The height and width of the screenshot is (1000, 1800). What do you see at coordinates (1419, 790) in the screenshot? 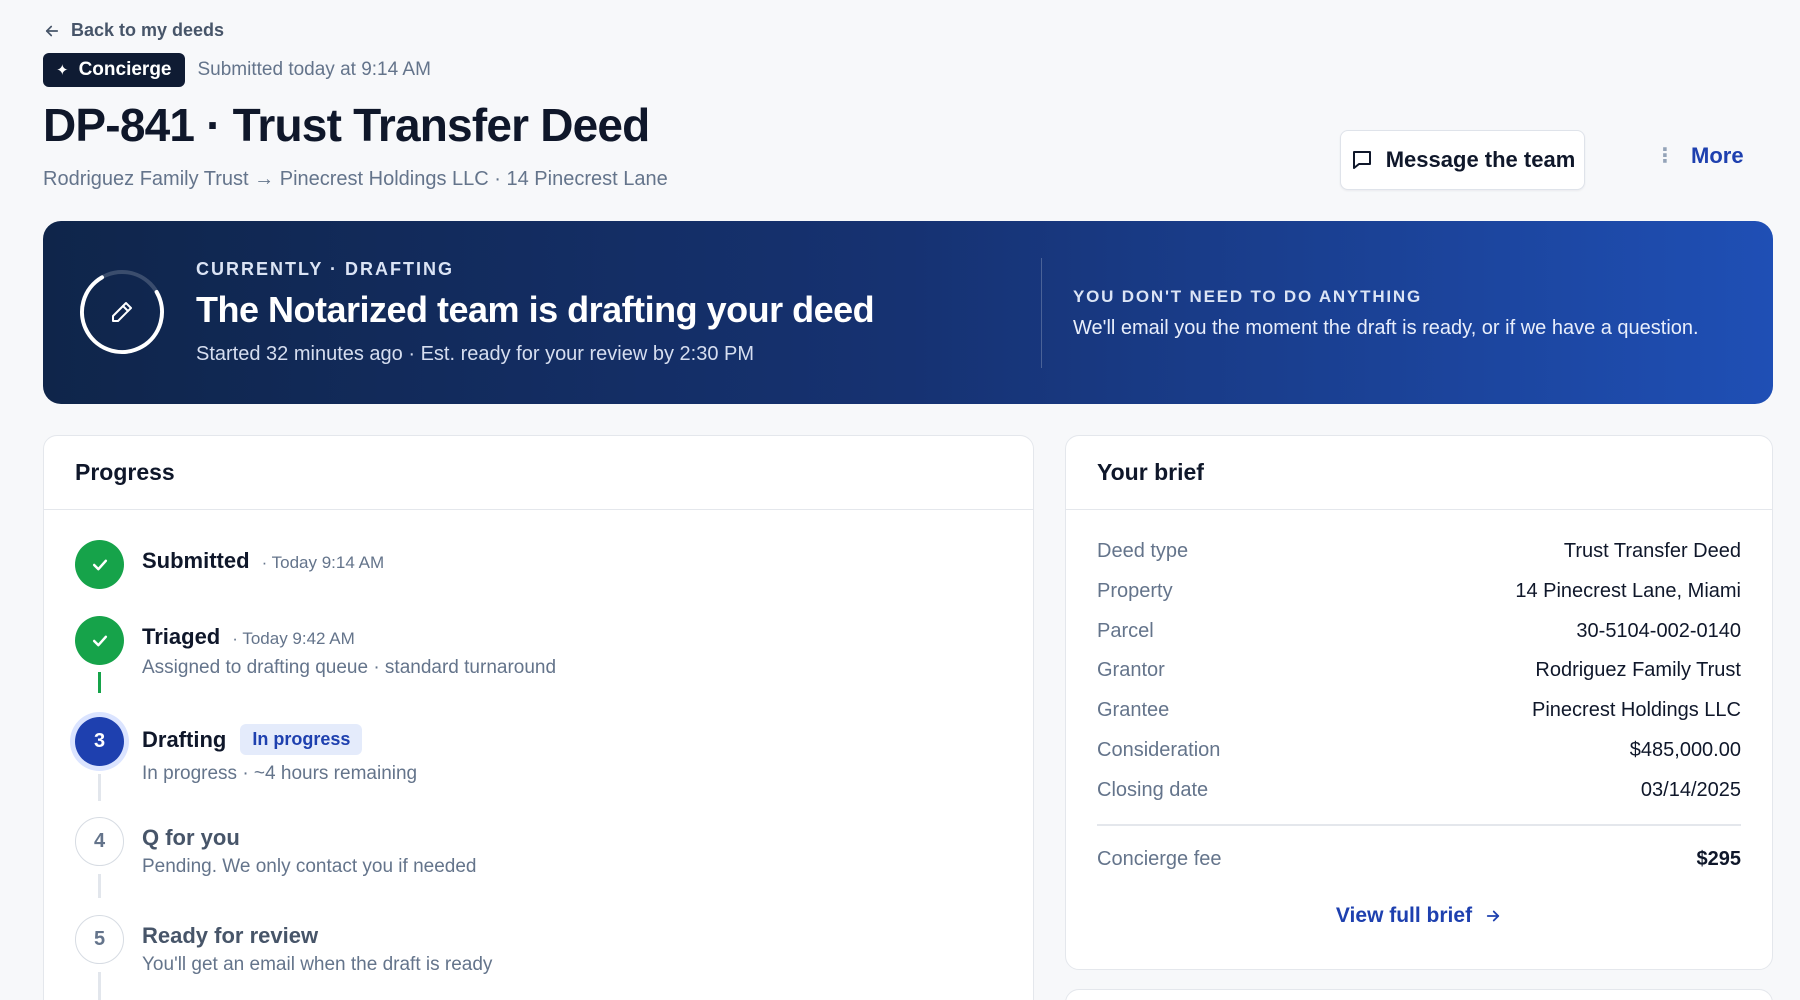
I see `brief-row-closing-date: Closing date 03/14/2025` at bounding box center [1419, 790].